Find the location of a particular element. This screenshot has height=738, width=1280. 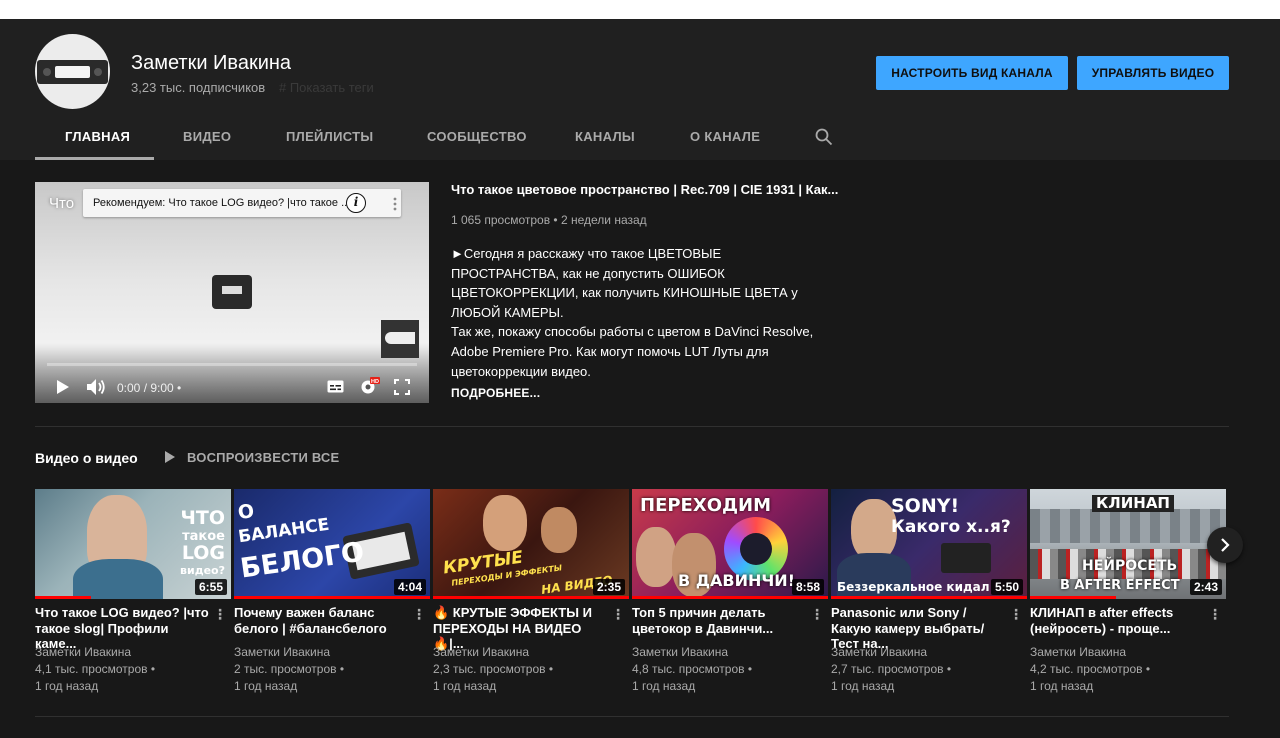

video-views: 2 тыс. просмотров • is located at coordinates (289, 669).